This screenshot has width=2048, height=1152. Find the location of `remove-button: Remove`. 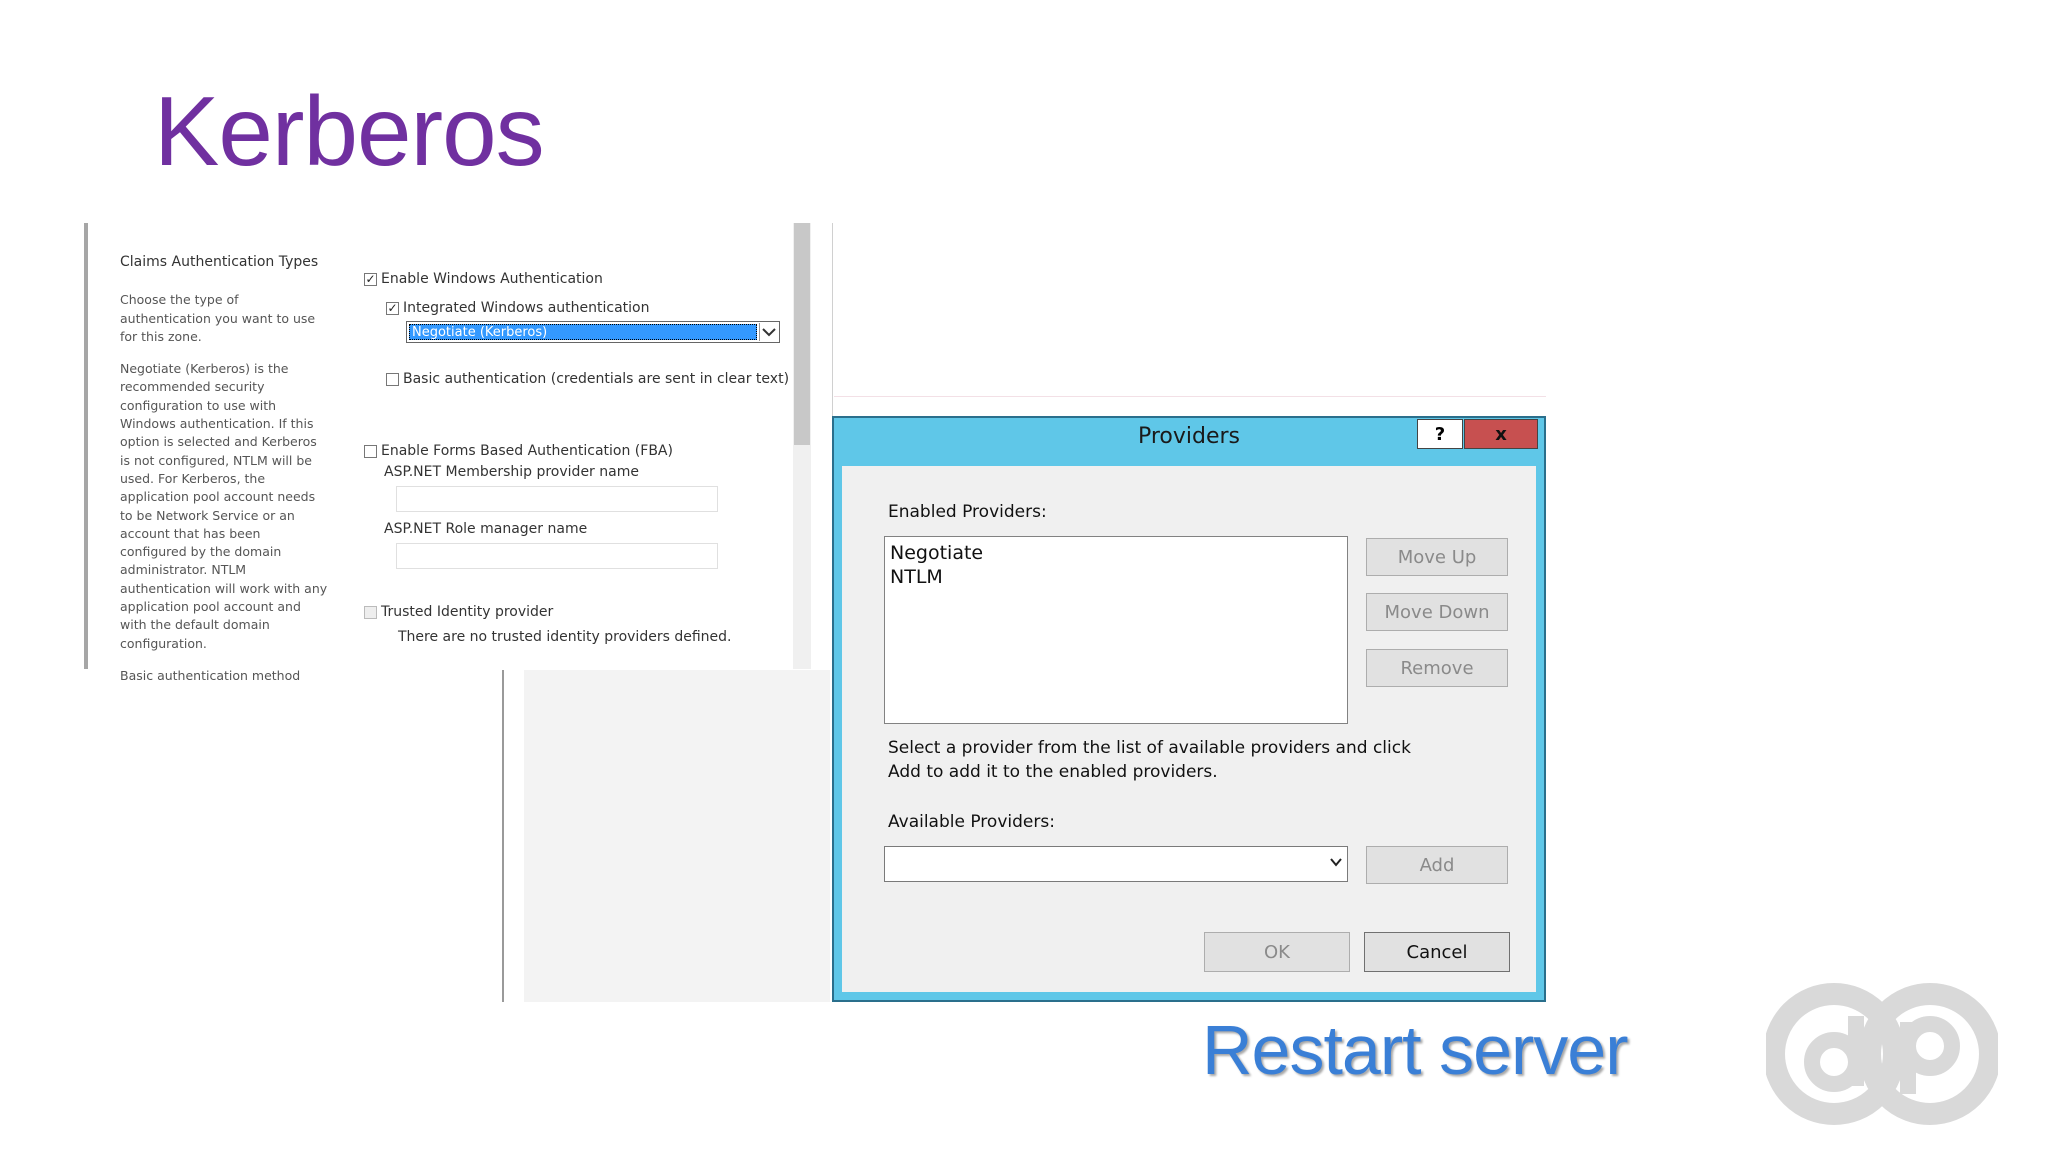

remove-button: Remove is located at coordinates (1437, 668).